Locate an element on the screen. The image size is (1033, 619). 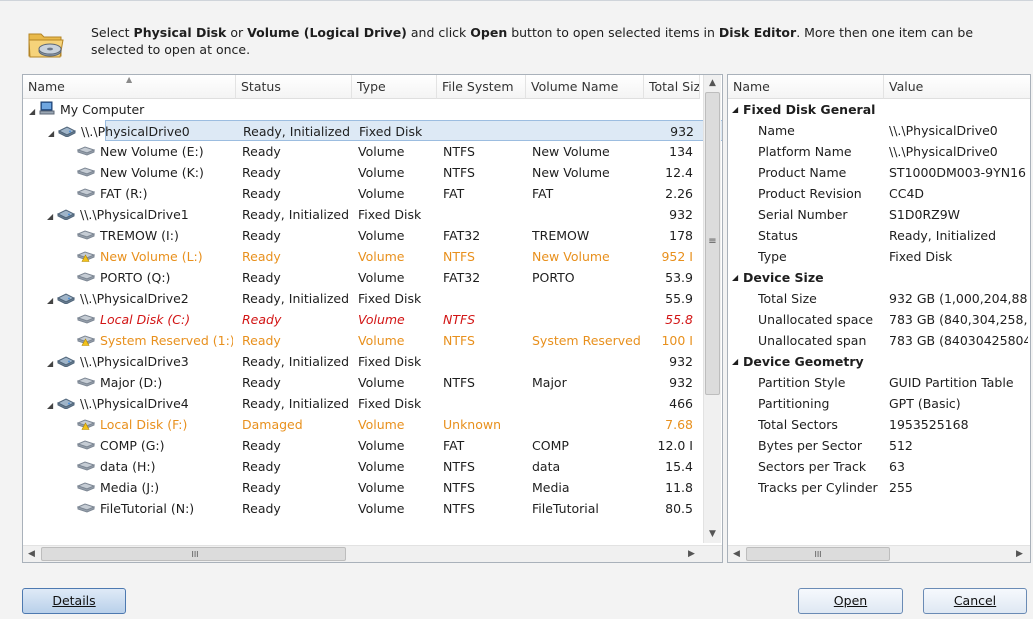
column-header-file-system: File System is located at coordinates (481, 87).